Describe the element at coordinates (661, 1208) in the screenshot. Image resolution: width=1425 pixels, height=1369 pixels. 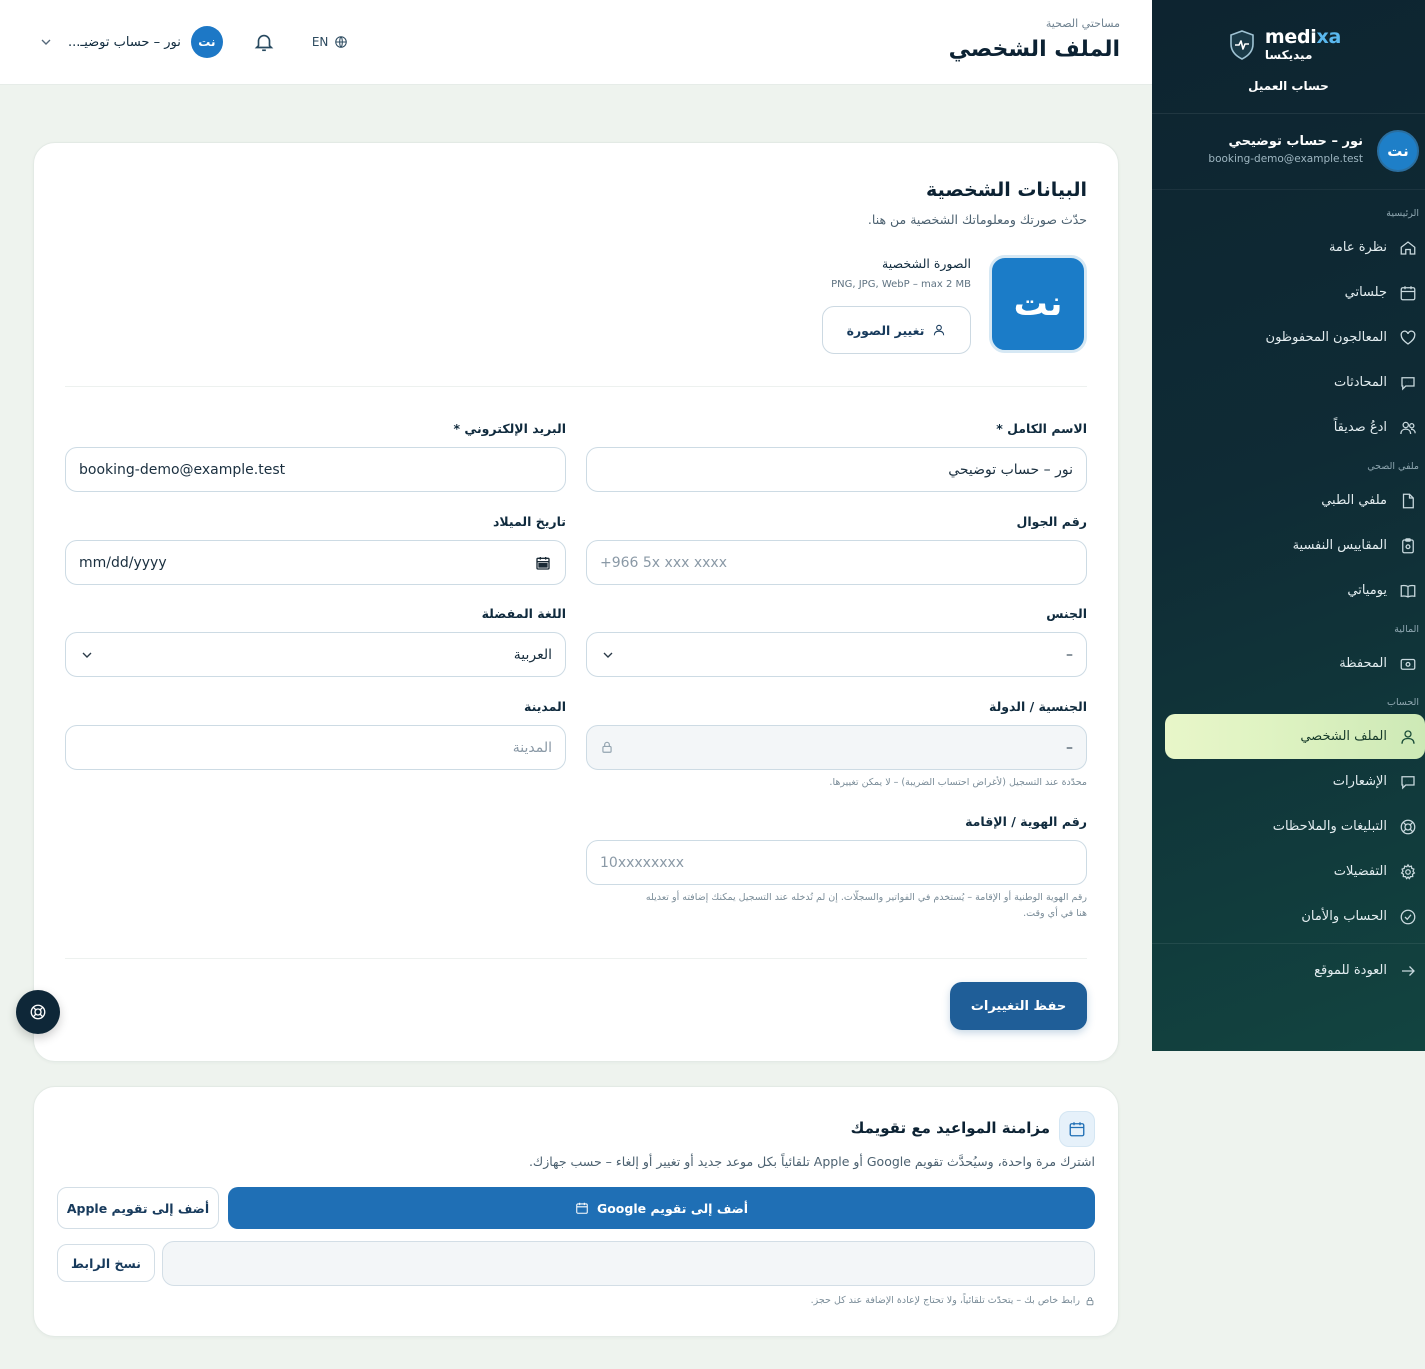
I see `add-google-calendar-button: أضف إلى تقويم Google` at that location.